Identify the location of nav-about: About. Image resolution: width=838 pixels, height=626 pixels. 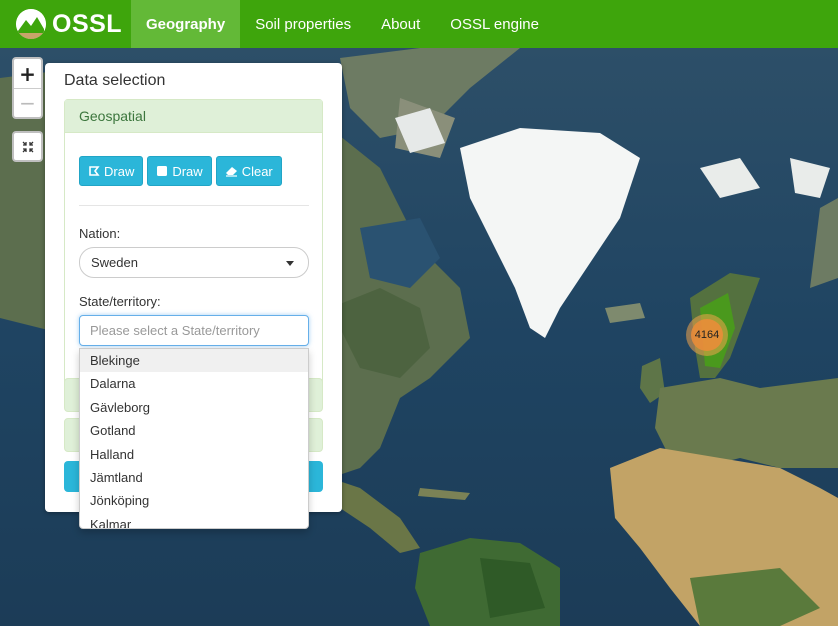
(400, 24).